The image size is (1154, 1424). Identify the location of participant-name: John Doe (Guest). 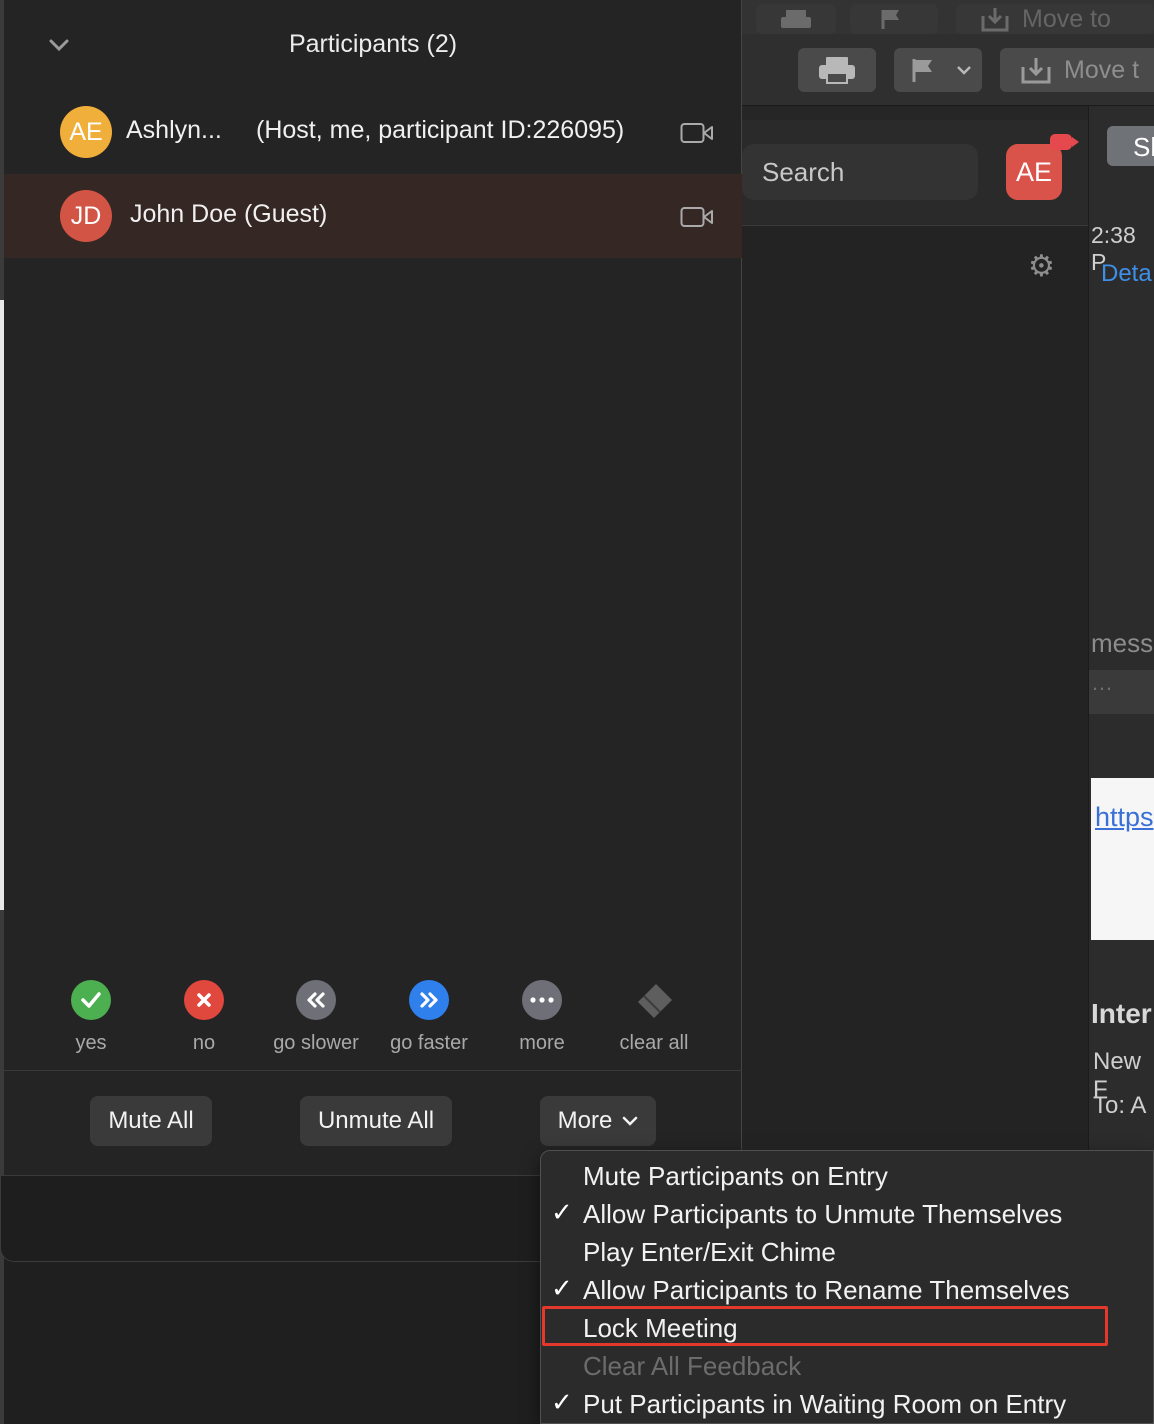
(229, 214).